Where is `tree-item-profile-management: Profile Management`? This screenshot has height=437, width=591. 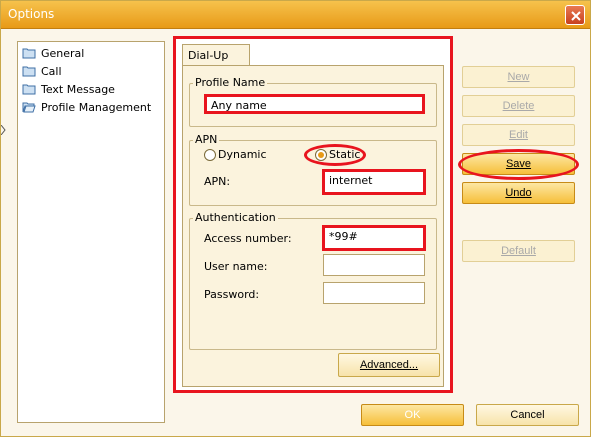
tree-item-profile-management: Profile Management is located at coordinates (86, 107).